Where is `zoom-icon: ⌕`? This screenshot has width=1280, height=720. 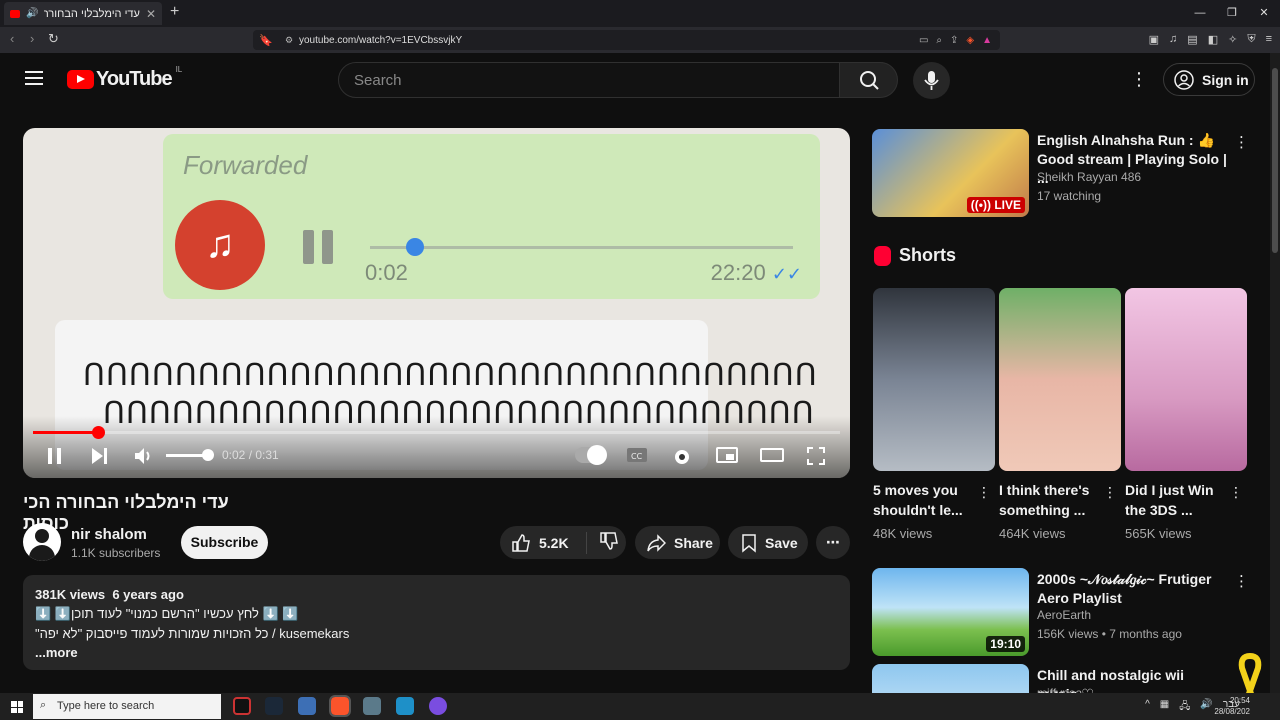 zoom-icon: ⌕ is located at coordinates (939, 40).